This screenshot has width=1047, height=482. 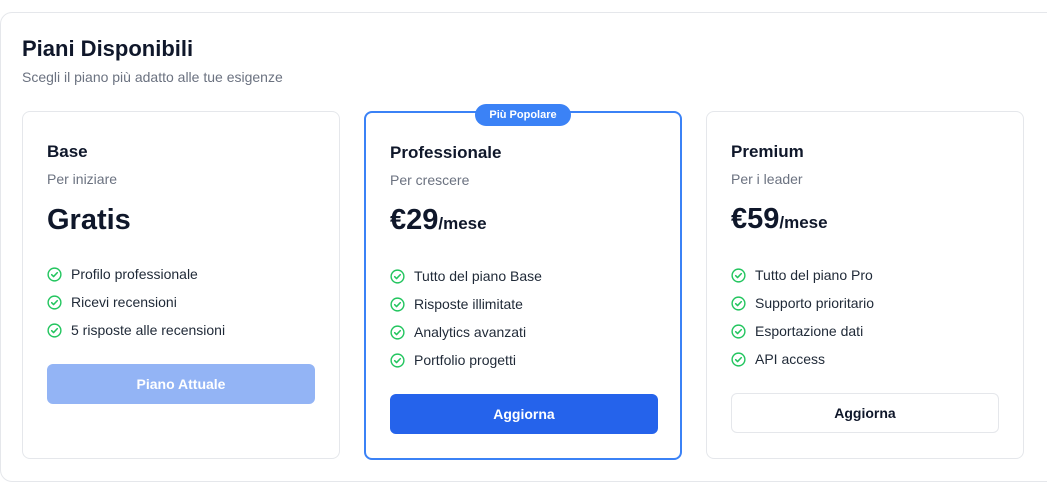 I want to click on feature-label: Analytics avanzati, so click(x=470, y=332).